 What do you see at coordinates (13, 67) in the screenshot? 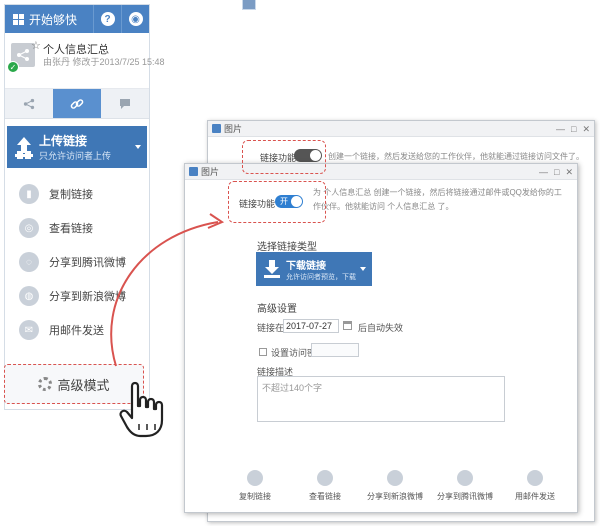
I see `check-icon: ✓` at bounding box center [13, 67].